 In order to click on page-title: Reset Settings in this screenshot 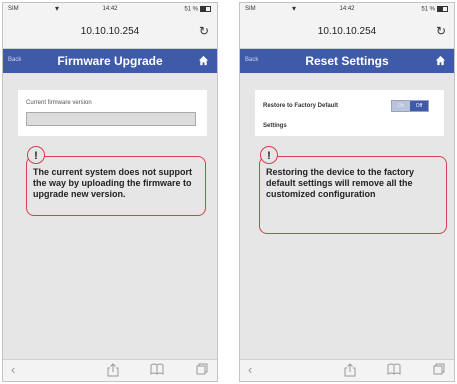, I will do `click(347, 61)`.